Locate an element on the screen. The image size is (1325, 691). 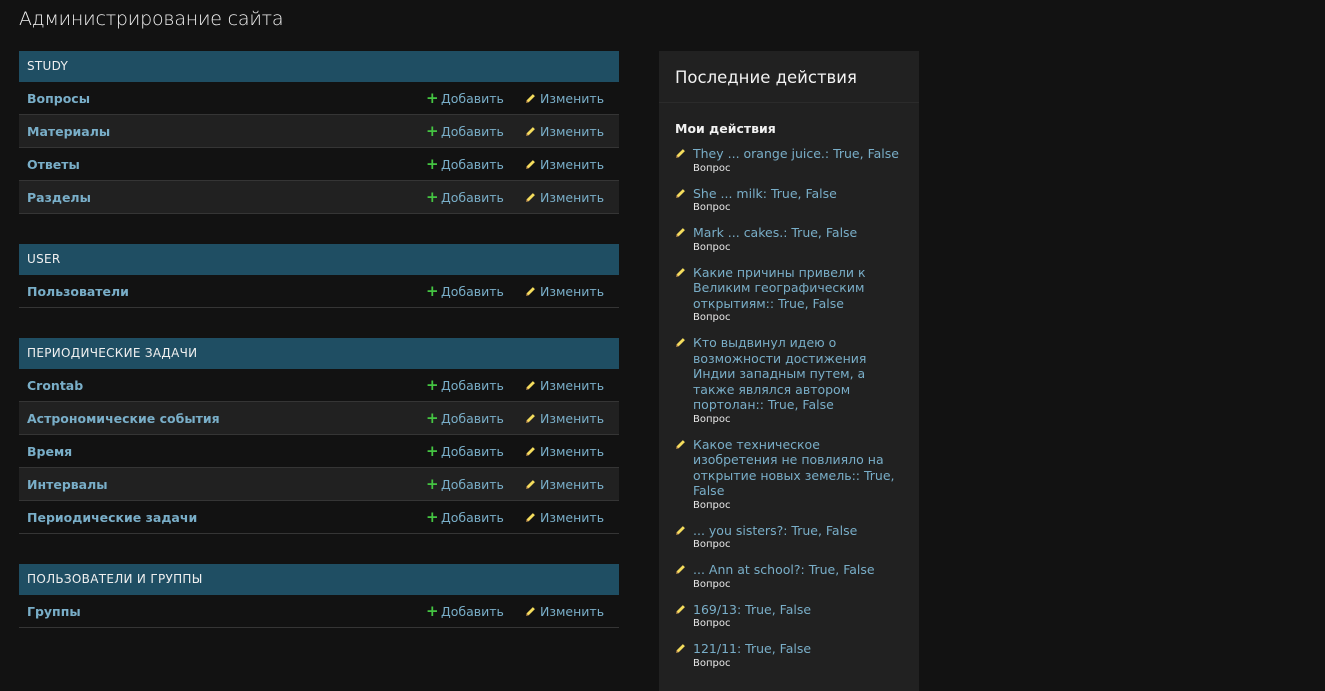
model-link: Материалы is located at coordinates (68, 131).